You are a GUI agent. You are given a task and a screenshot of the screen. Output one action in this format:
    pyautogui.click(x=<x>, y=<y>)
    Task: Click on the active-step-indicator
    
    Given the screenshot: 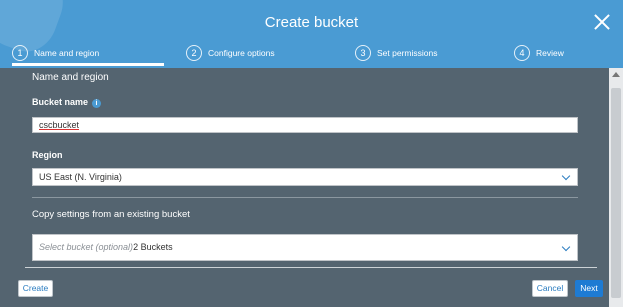 What is the action you would take?
    pyautogui.click(x=88, y=64)
    